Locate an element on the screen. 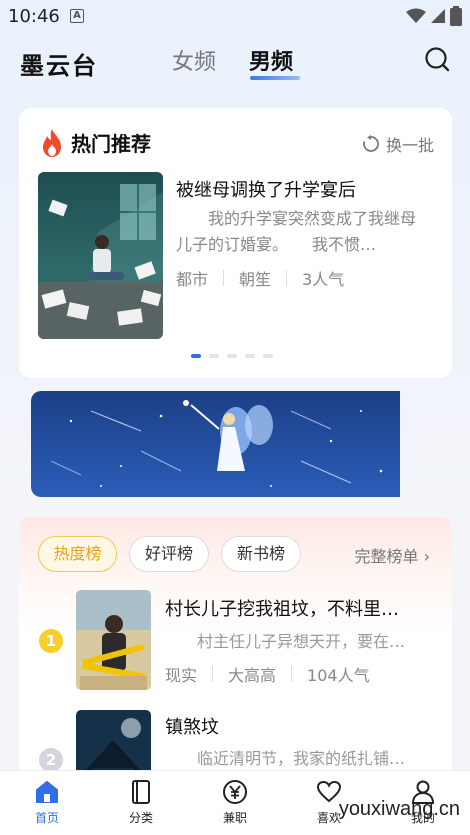 Image resolution: width=470 pixels, height=835 pixels. wifi-icon is located at coordinates (416, 15).